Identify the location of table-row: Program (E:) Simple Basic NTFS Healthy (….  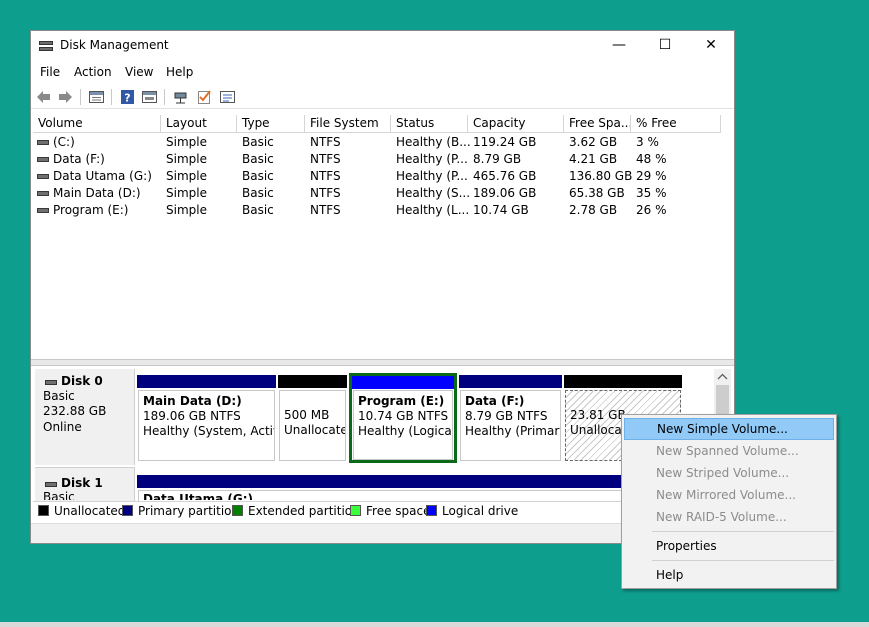
(383, 210).